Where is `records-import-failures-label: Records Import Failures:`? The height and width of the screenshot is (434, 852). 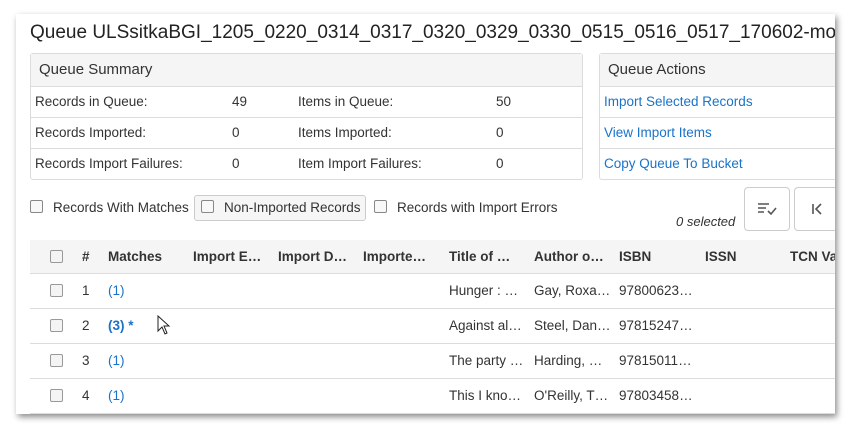
records-import-failures-label: Records Import Failures: is located at coordinates (109, 163).